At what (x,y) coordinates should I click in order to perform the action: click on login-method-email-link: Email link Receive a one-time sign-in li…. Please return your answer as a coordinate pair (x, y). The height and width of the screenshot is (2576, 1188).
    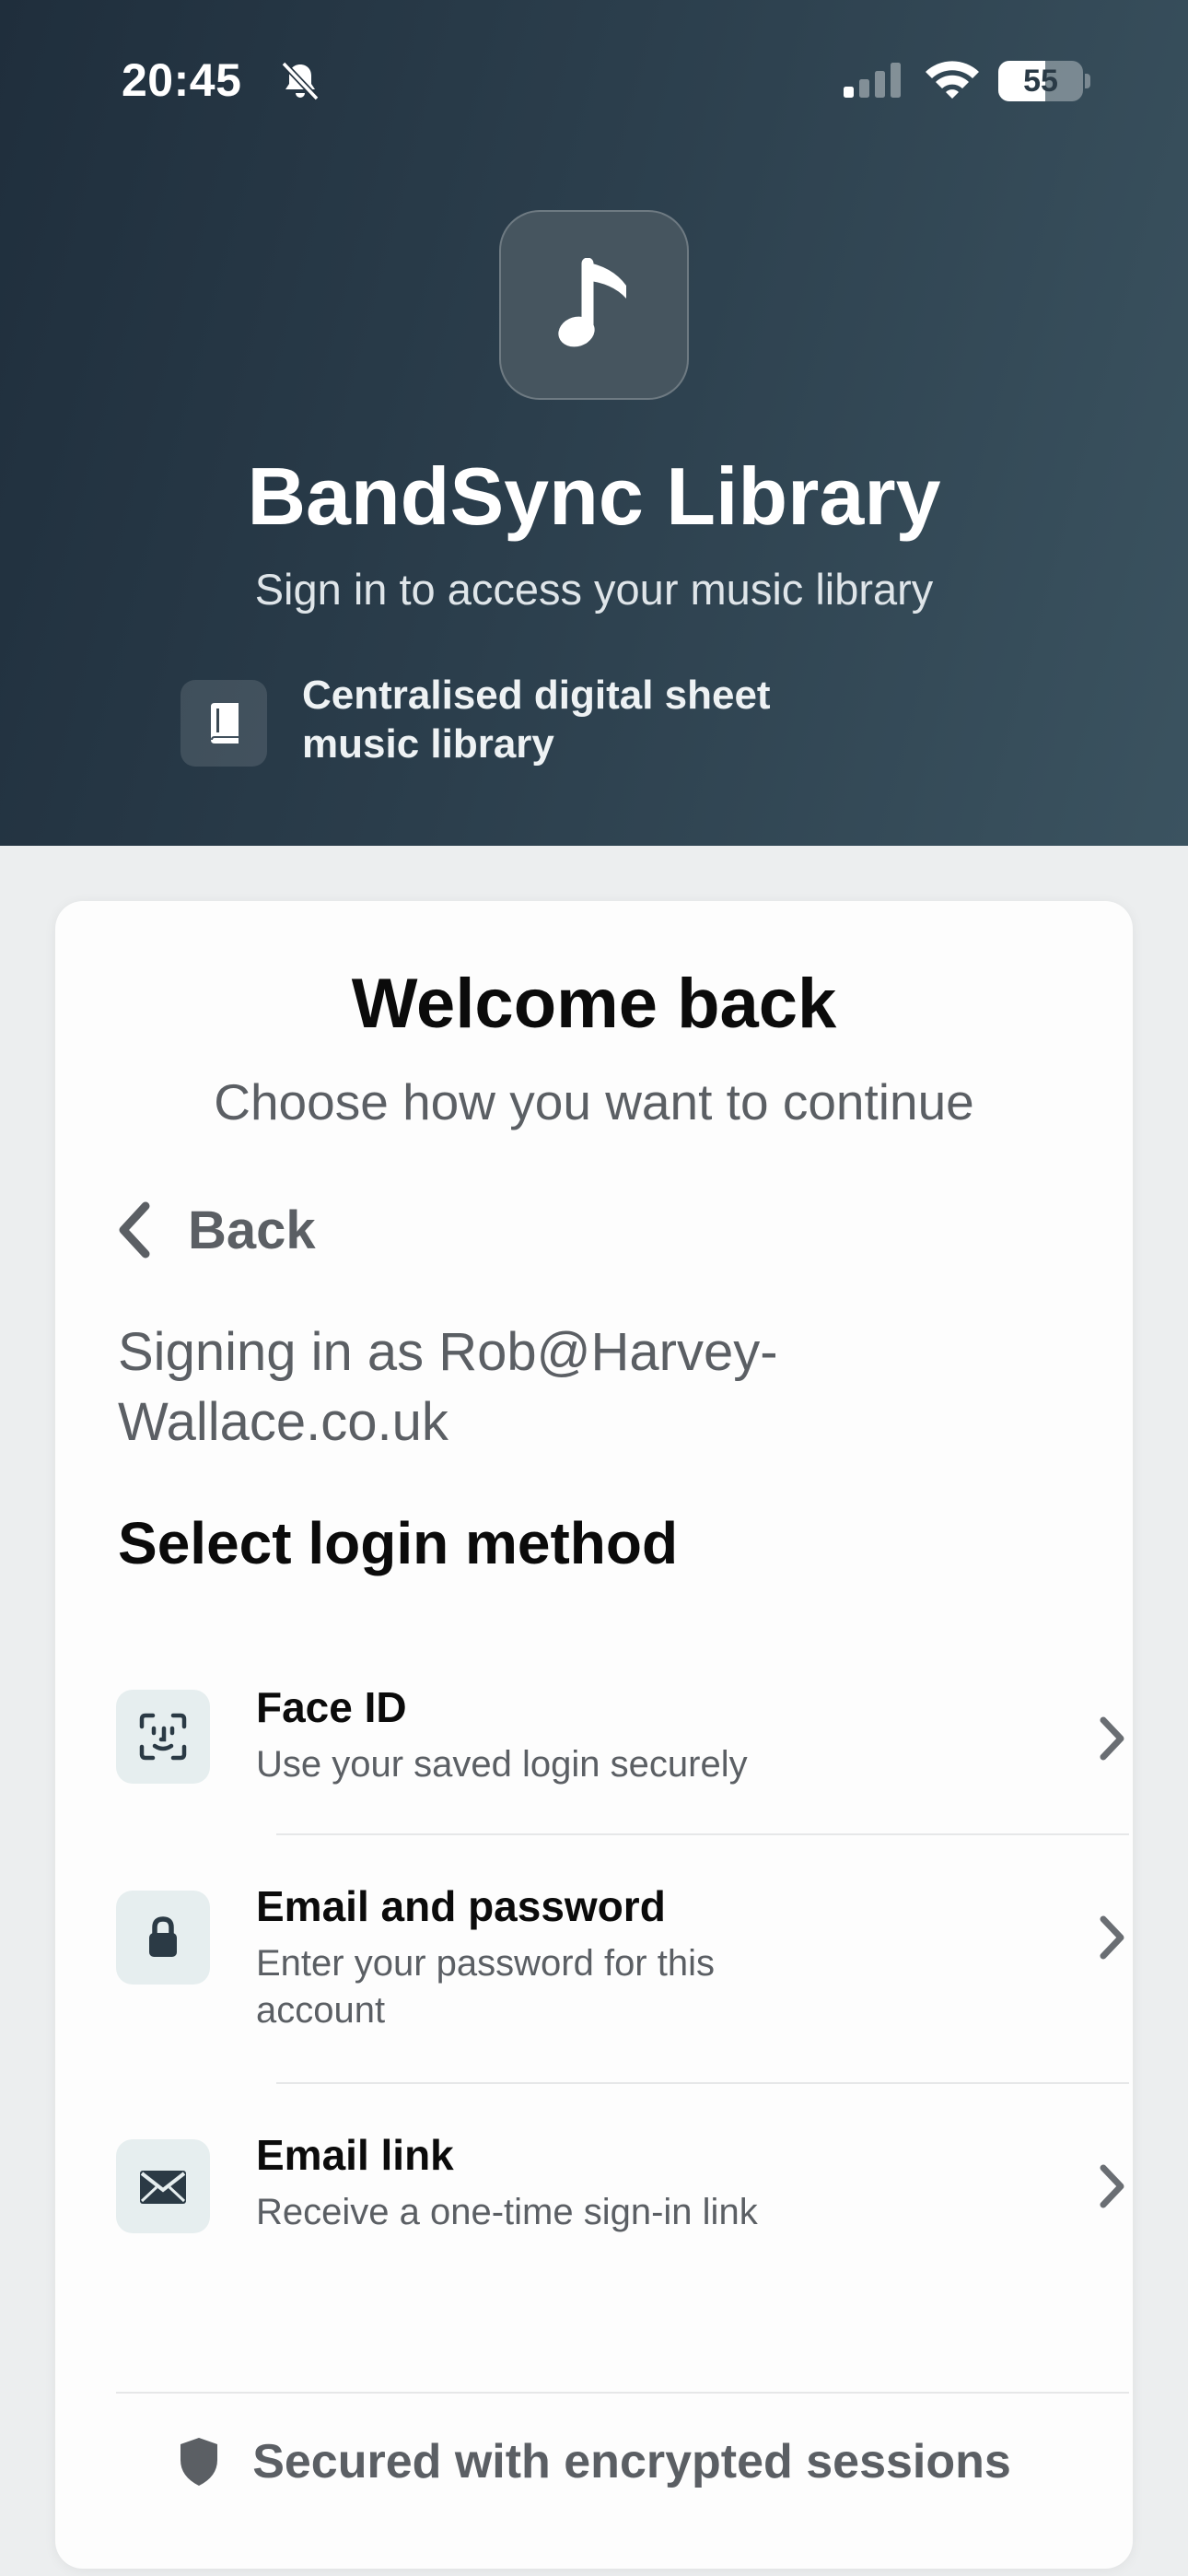
    Looking at the image, I should click on (620, 2190).